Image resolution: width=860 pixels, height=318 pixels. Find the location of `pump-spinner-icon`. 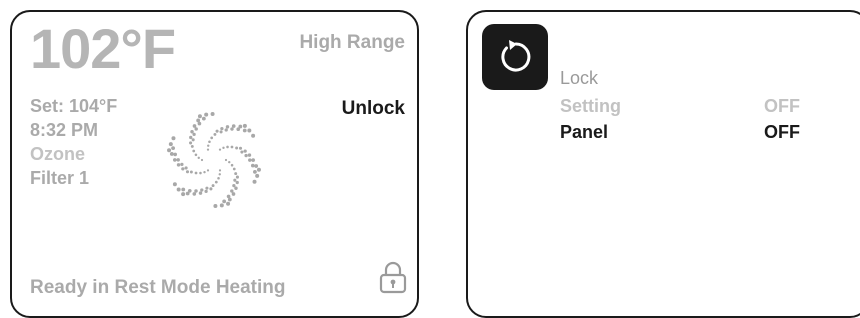

pump-spinner-icon is located at coordinates (214, 160).